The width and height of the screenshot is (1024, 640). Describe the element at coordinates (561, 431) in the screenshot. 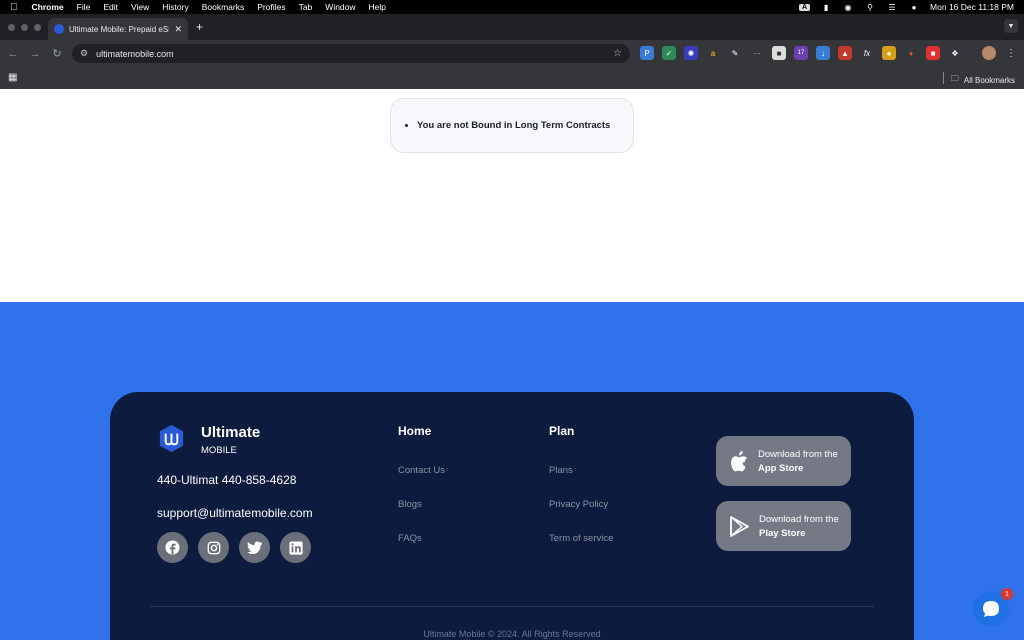

I see `footer-col-plan-title: Plan` at that location.